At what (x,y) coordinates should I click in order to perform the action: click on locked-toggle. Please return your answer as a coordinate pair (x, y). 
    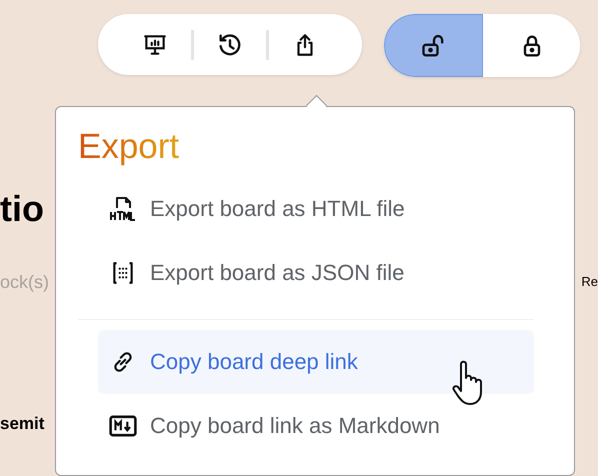
    Looking at the image, I should click on (531, 45).